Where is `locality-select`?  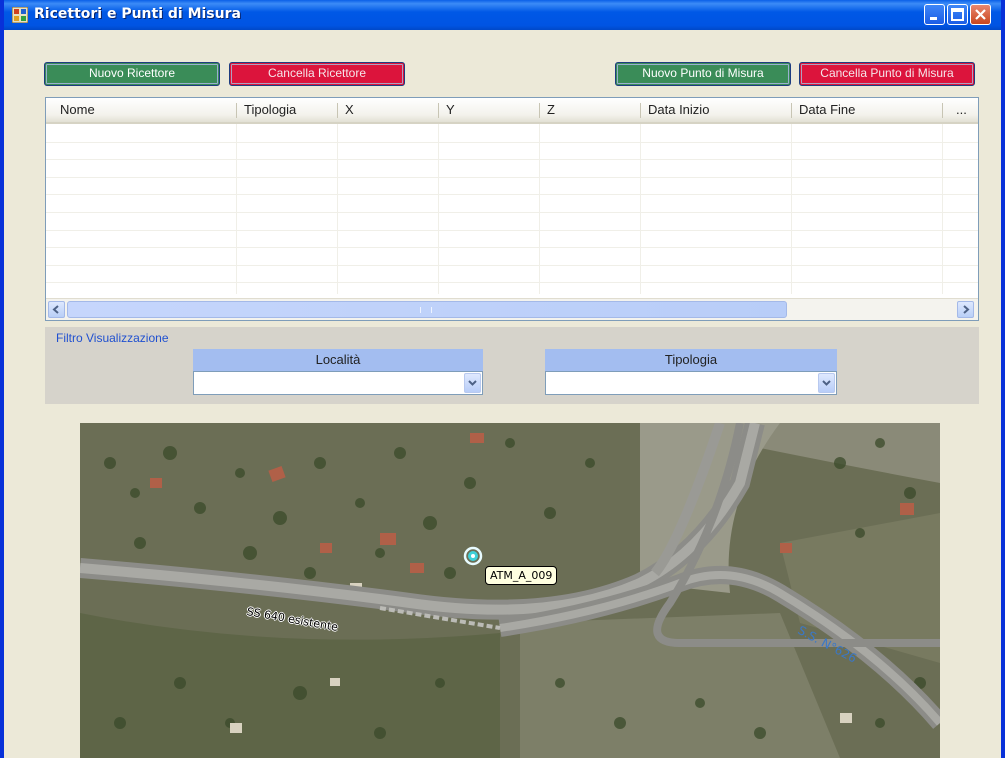 locality-select is located at coordinates (338, 383).